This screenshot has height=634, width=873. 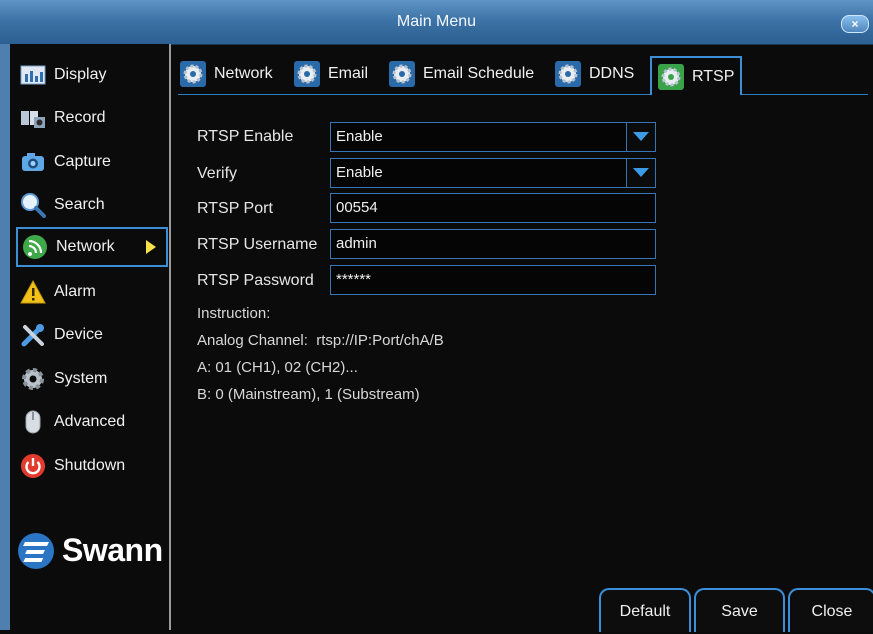 I want to click on sidebar-item-alarm: Alarm, so click(x=91, y=292).